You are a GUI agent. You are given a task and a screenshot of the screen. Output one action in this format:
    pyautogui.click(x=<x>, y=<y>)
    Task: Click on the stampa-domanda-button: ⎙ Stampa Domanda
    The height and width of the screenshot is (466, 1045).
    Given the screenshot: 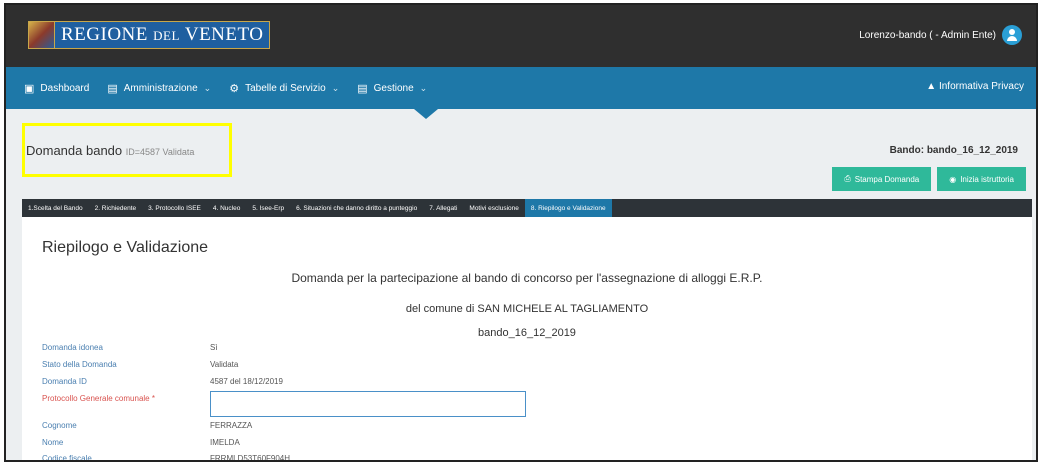 What is the action you would take?
    pyautogui.click(x=882, y=179)
    